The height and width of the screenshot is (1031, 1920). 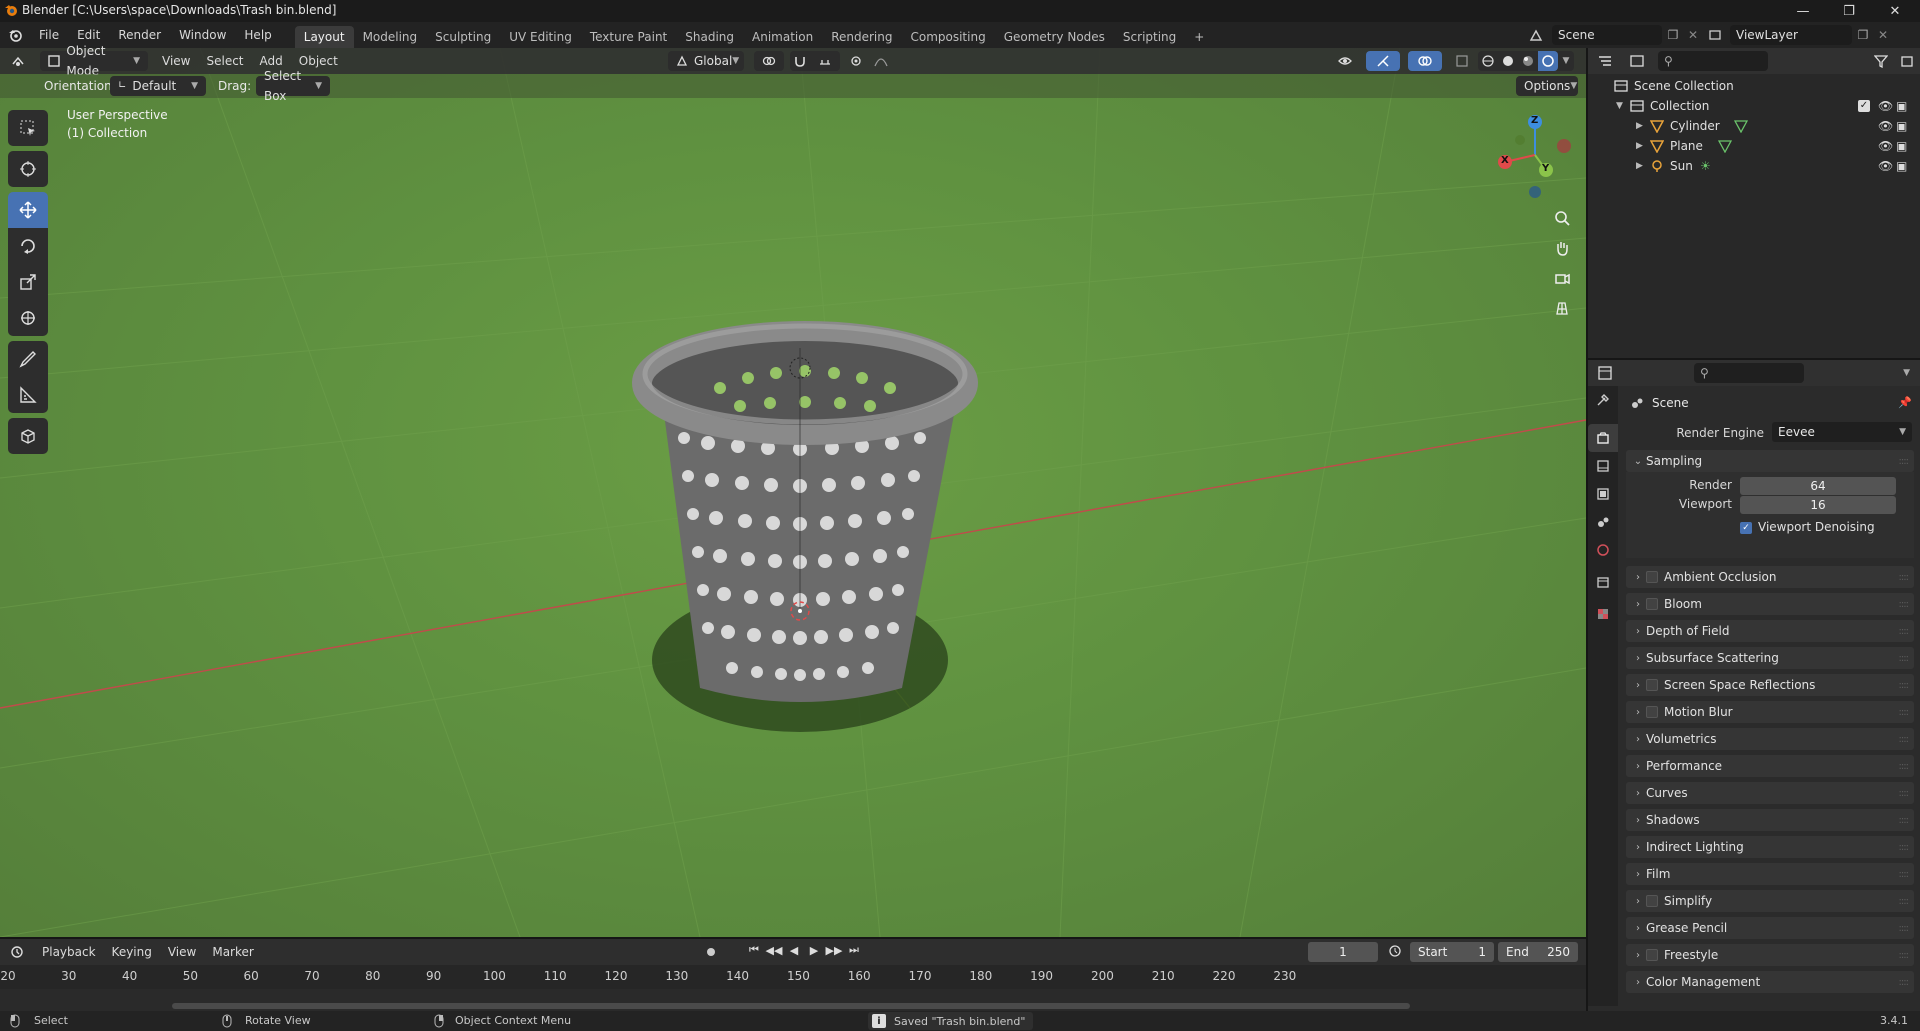 I want to click on gizmo-toggle-icon, so click(x=1383, y=61).